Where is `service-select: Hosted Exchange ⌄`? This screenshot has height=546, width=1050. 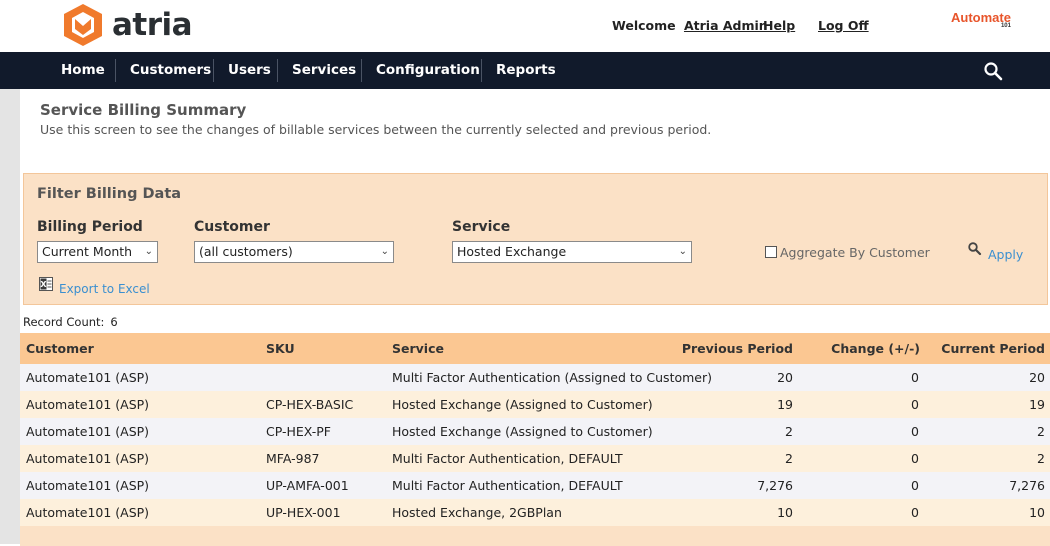
service-select: Hosted Exchange ⌄ is located at coordinates (572, 252).